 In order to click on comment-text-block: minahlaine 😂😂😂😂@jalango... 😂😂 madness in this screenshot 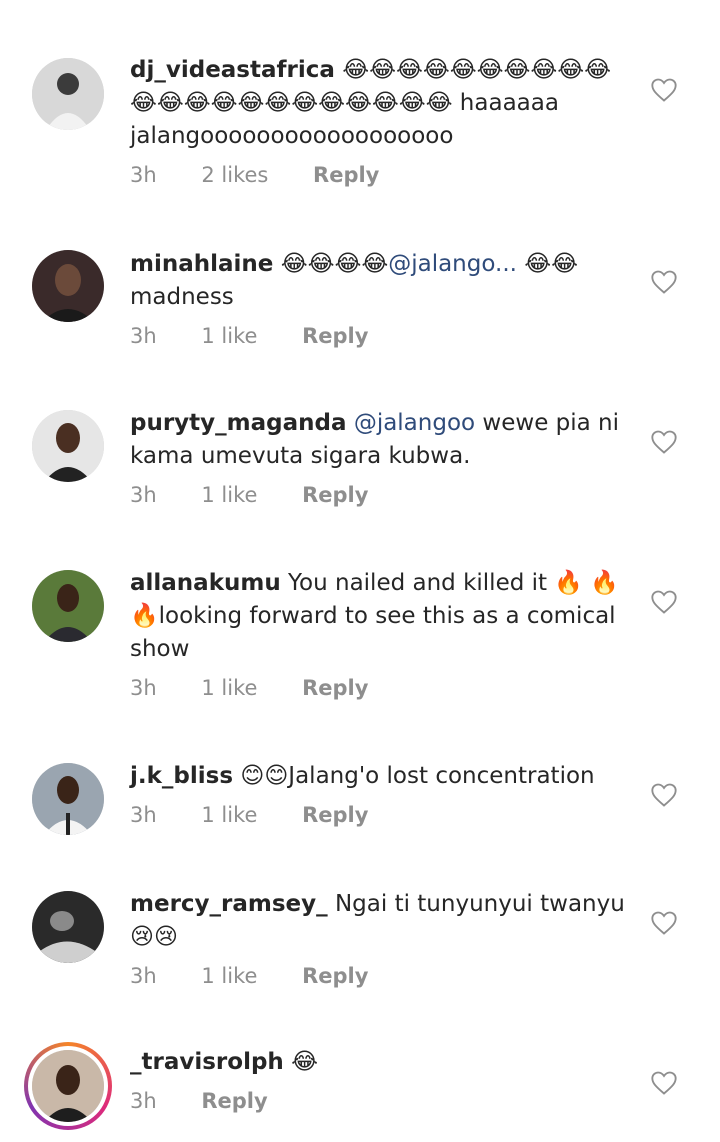, I will do `click(380, 281)`.